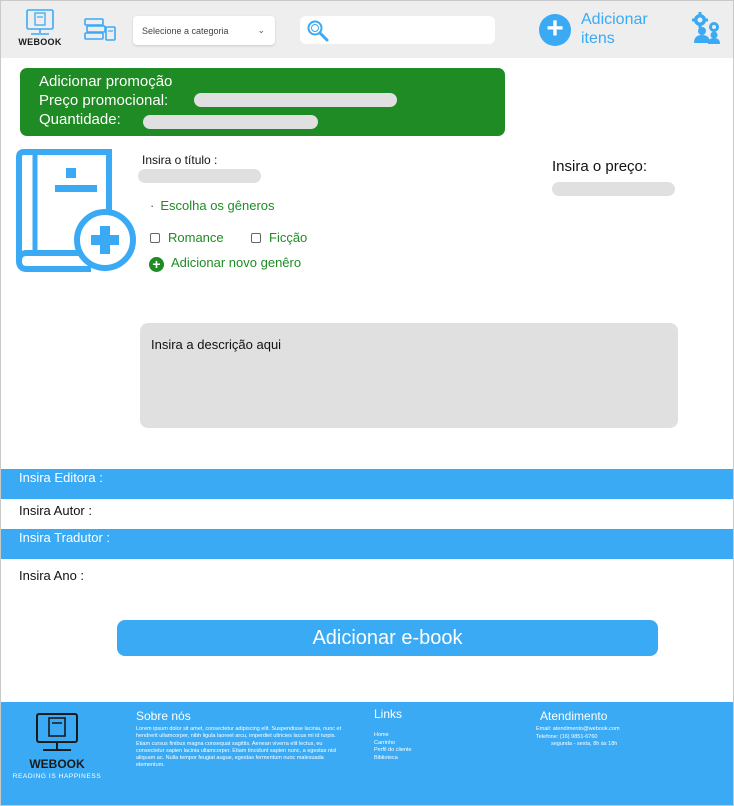 The width and height of the screenshot is (734, 806). I want to click on translator-field: Insira Tradutor :, so click(367, 544).